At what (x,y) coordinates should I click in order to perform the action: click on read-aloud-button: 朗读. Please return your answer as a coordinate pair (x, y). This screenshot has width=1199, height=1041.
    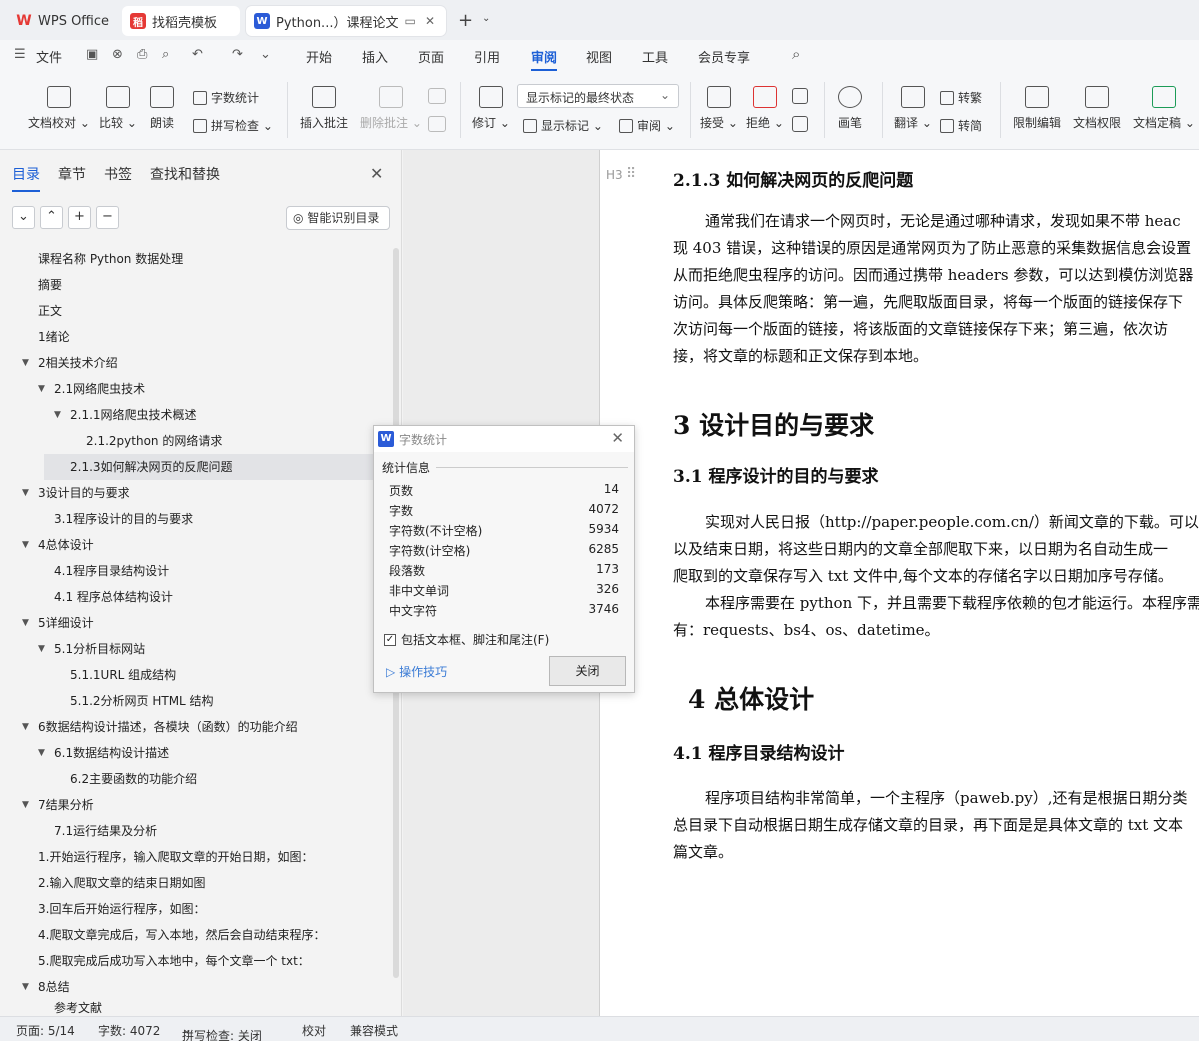
    Looking at the image, I should click on (162, 108).